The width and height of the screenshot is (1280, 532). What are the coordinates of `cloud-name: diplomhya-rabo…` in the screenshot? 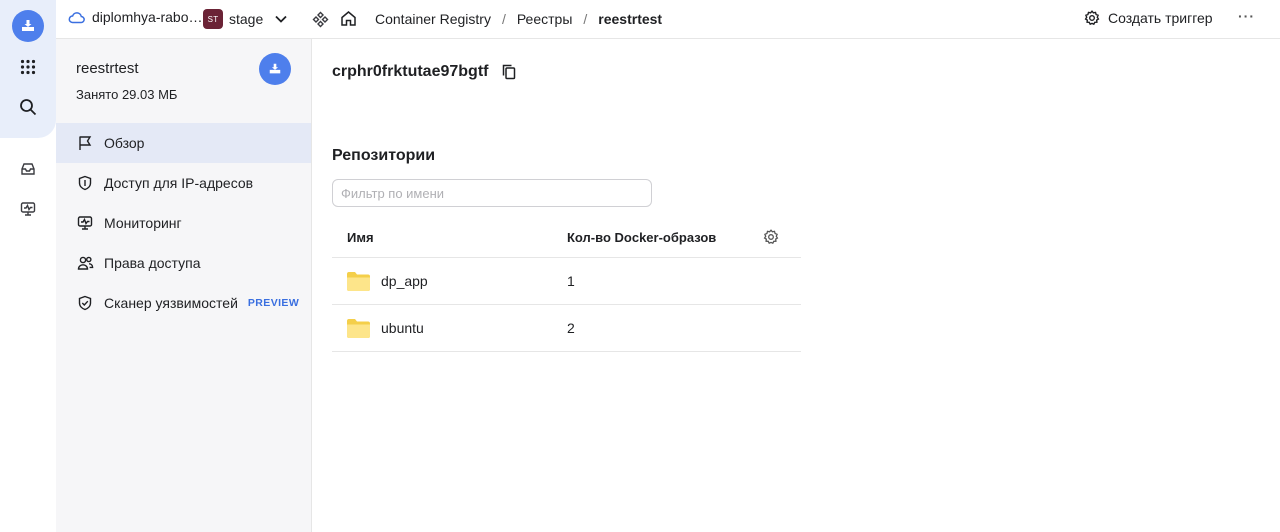 It's located at (147, 17).